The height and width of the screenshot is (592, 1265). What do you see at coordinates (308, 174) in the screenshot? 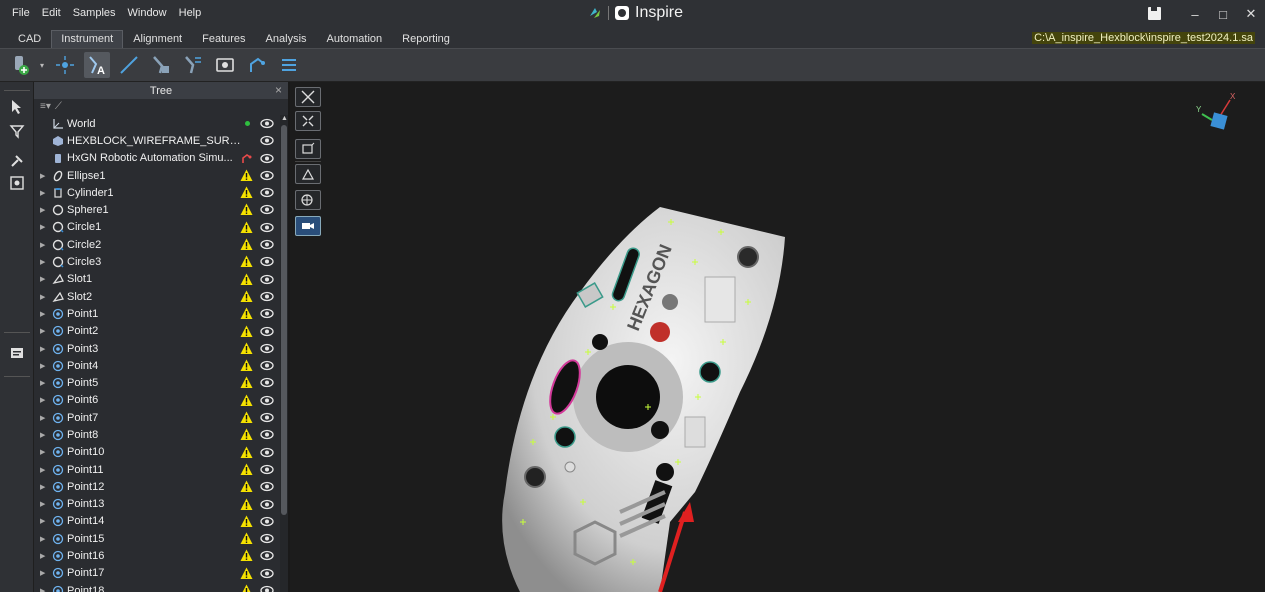
I see `view-axes-button` at bounding box center [308, 174].